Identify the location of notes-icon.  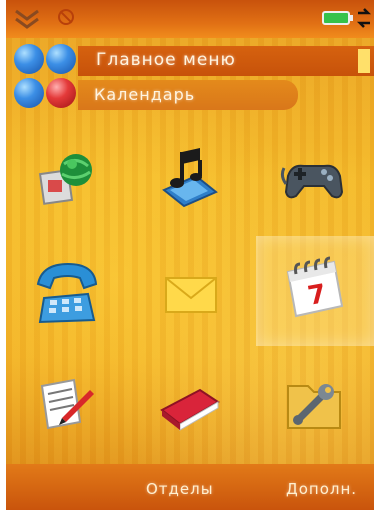
(67, 404).